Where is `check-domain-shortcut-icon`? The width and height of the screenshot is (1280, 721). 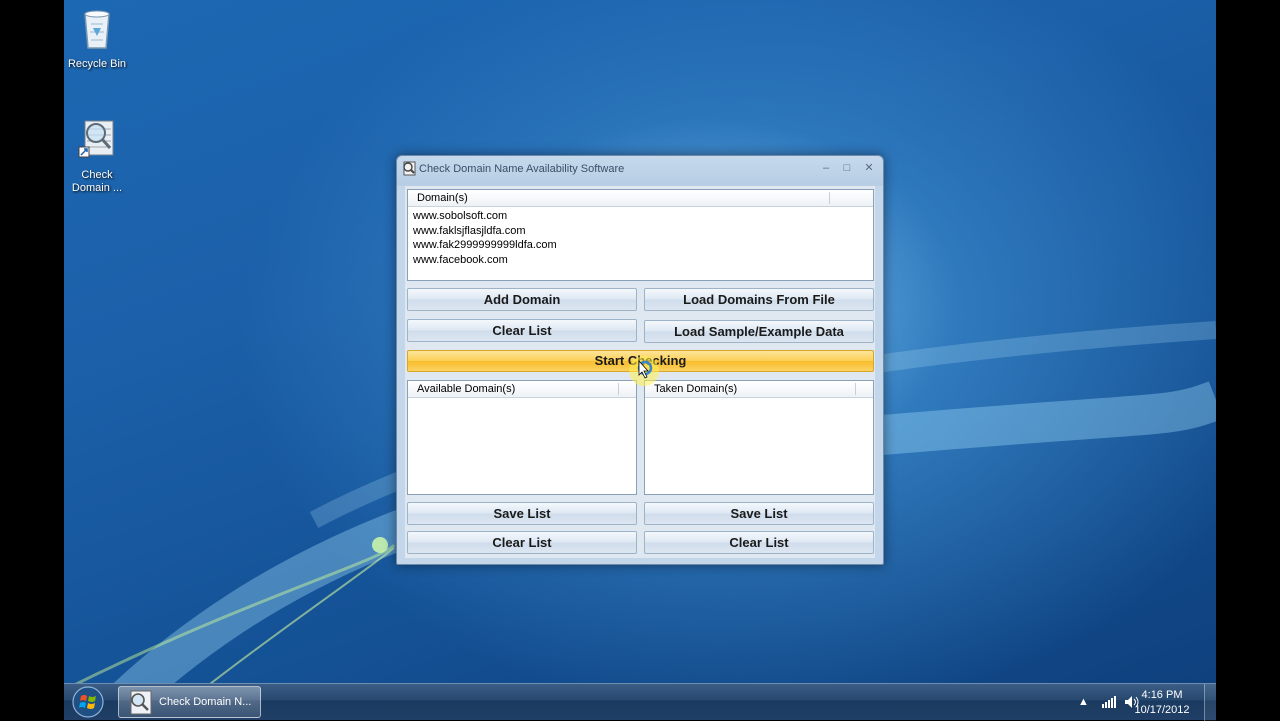
check-domain-shortcut-icon is located at coordinates (96, 139).